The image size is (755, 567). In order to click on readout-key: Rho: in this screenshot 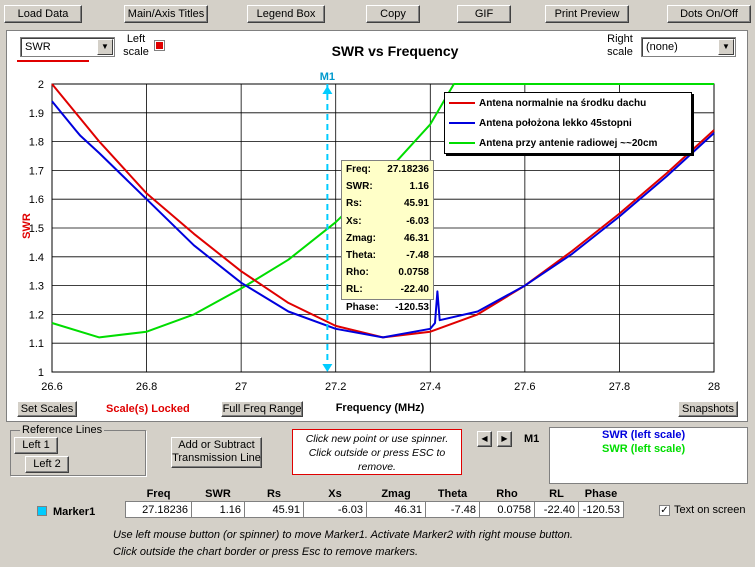, I will do `click(357, 273)`.